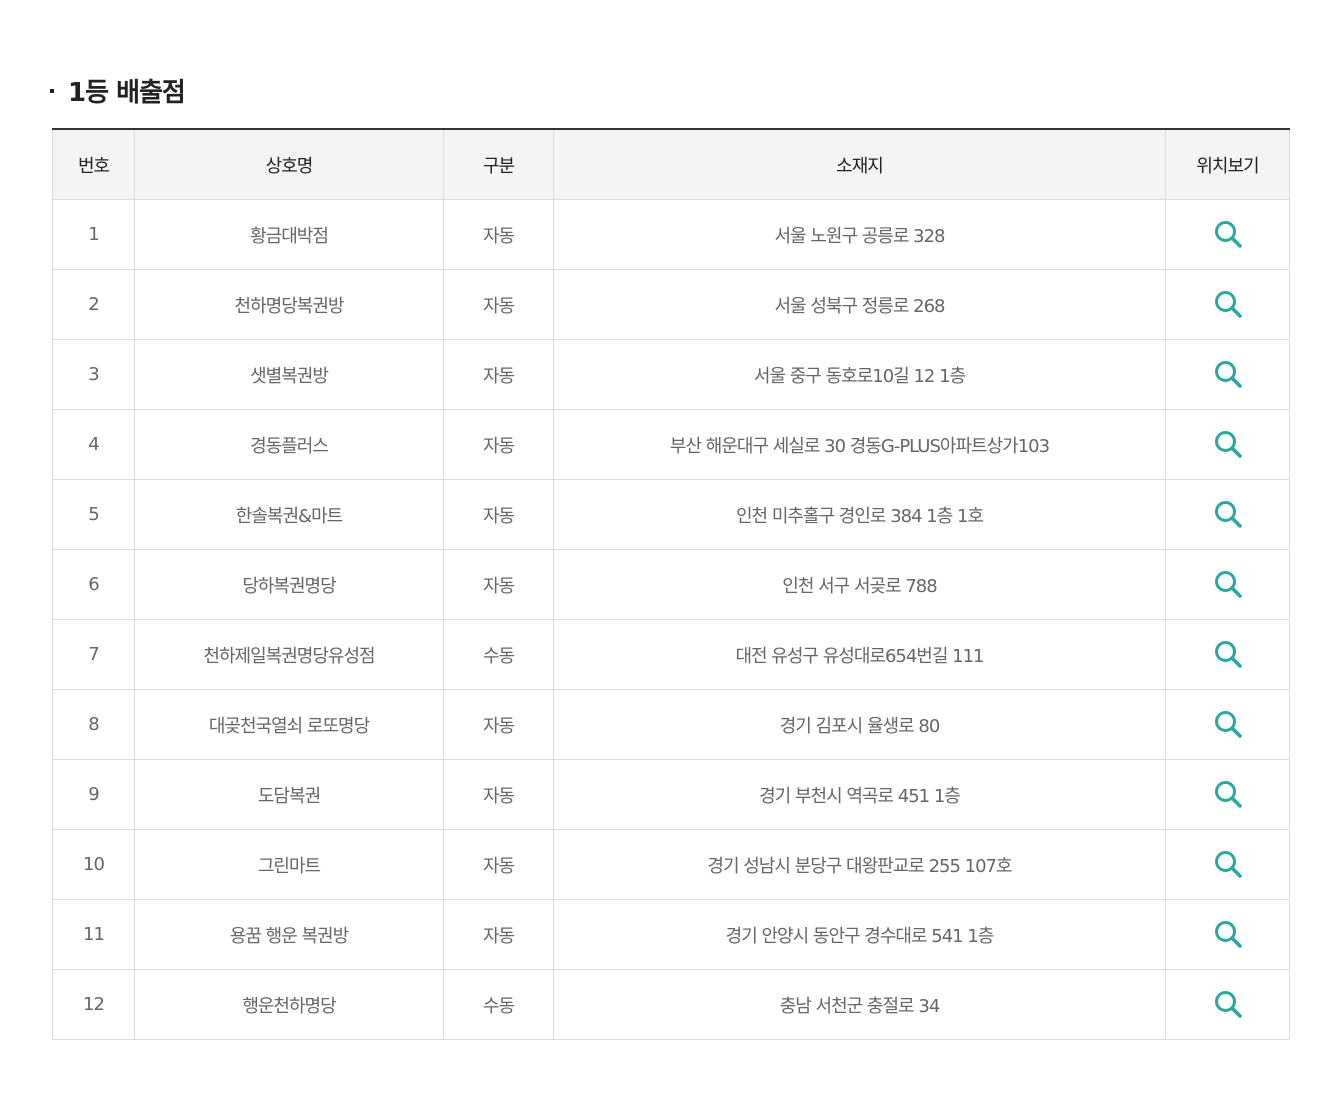  What do you see at coordinates (93, 584) in the screenshot?
I see `cell-no: 6` at bounding box center [93, 584].